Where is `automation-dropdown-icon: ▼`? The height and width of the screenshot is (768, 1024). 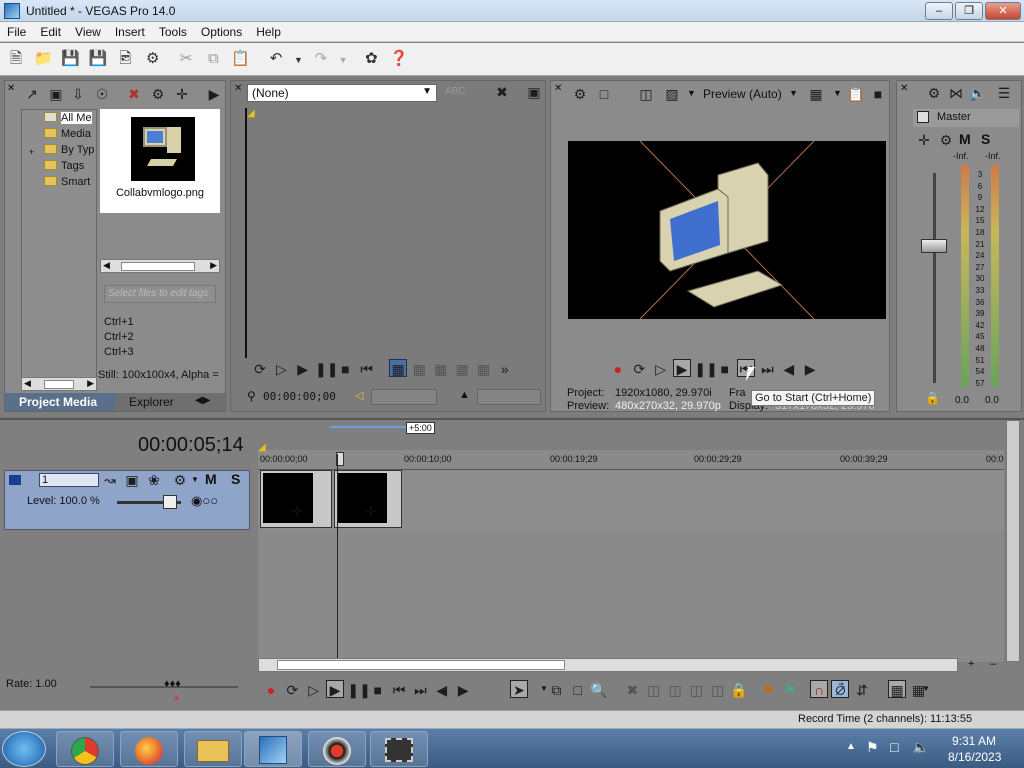
automation-dropdown-icon: ▼ is located at coordinates (195, 479).